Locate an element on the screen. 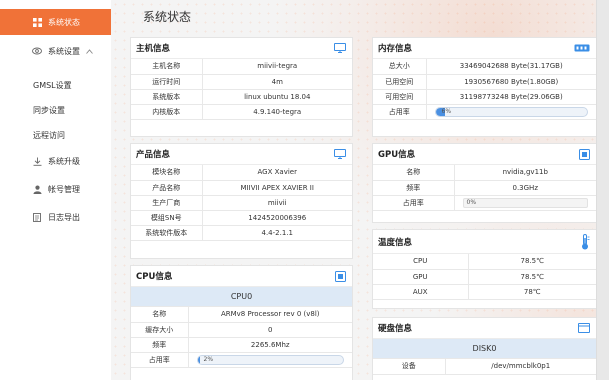  sidebar-item-system-status: 系统状态 is located at coordinates (55, 22).